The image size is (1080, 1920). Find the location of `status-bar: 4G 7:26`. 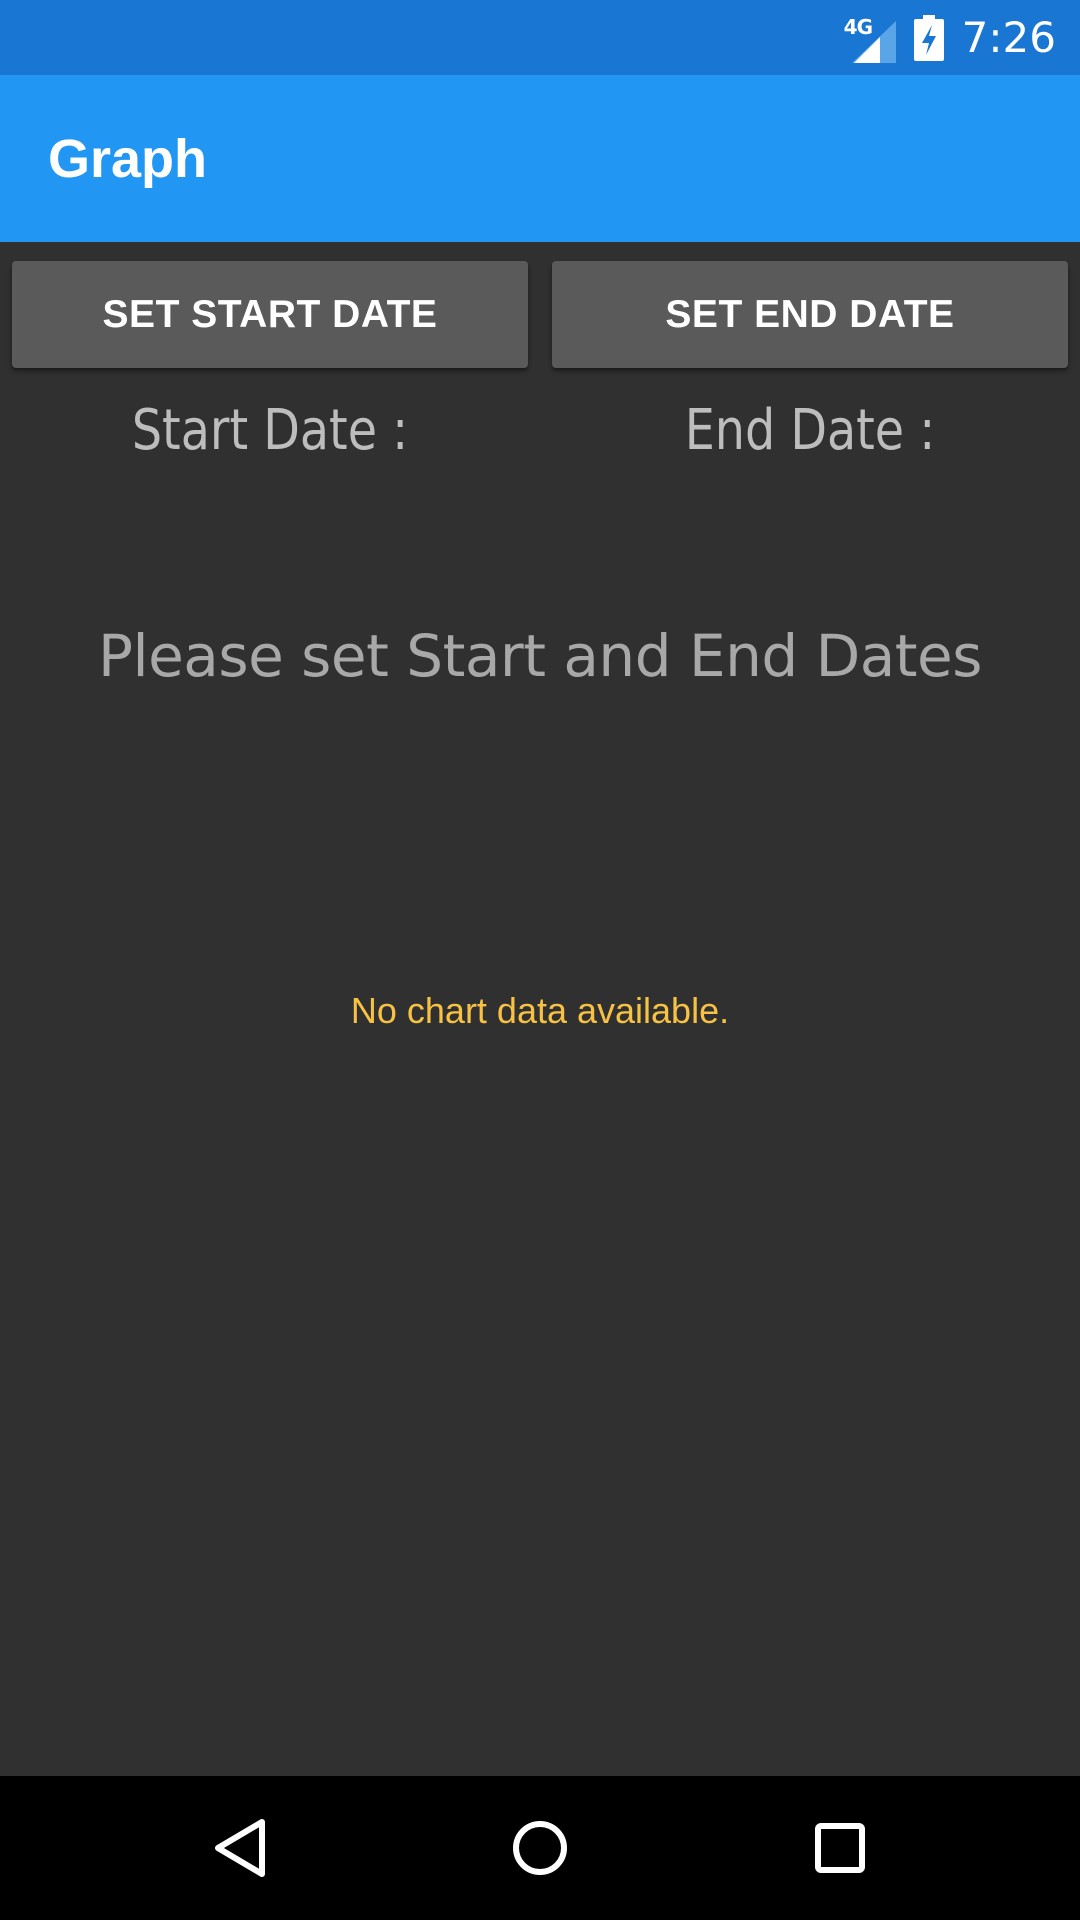

status-bar: 4G 7:26 is located at coordinates (540, 37).